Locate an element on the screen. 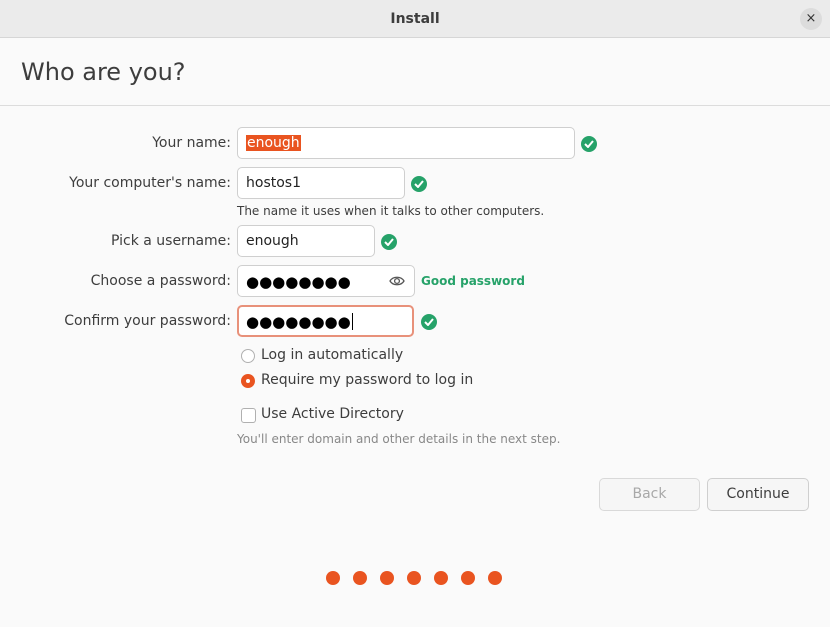 Image resolution: width=830 pixels, height=627 pixels. name-value: enough is located at coordinates (273, 143).